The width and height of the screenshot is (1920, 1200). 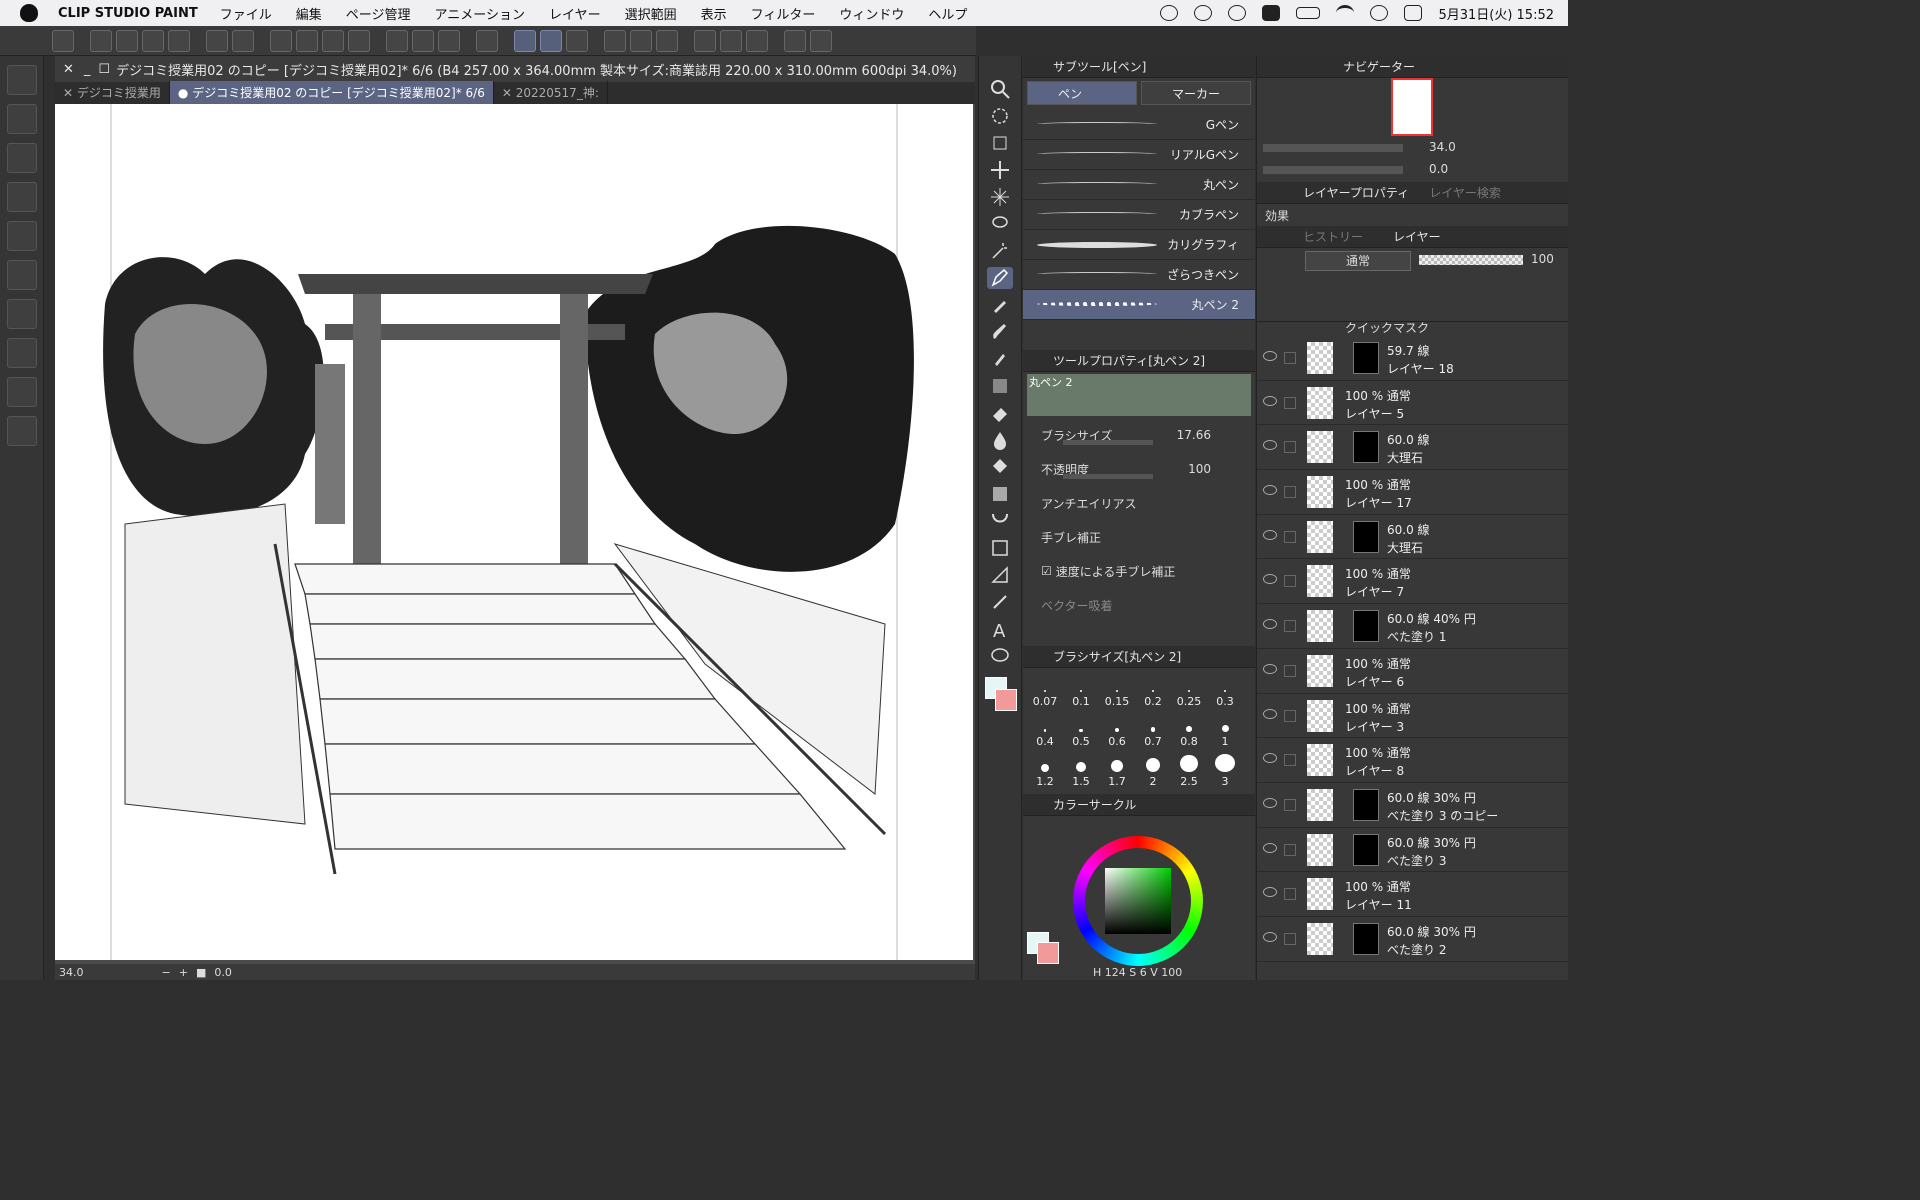 What do you see at coordinates (1225, 691) in the screenshot?
I see `brush-size-preset: 0.3` at bounding box center [1225, 691].